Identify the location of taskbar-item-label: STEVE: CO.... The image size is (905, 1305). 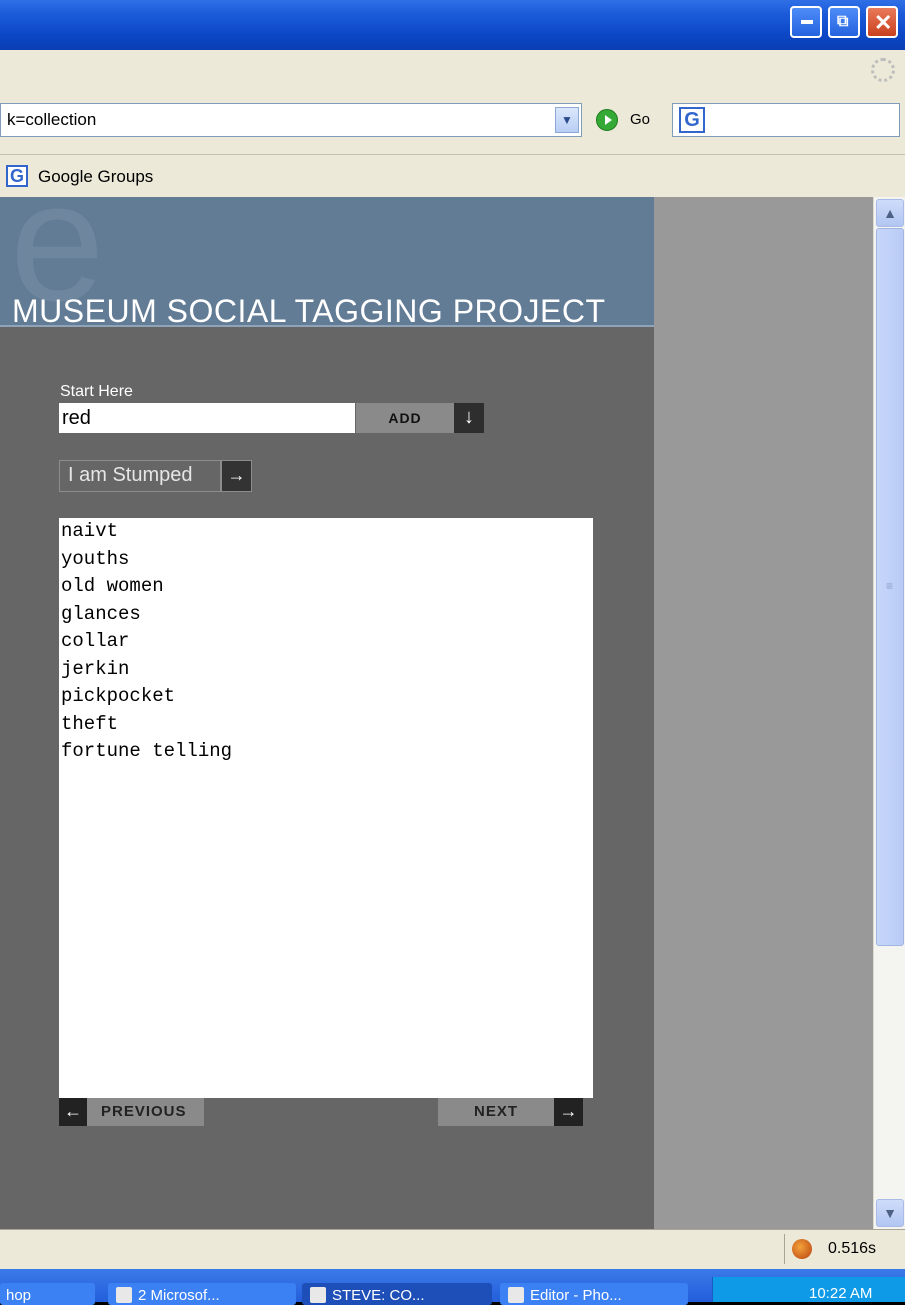
(378, 1295).